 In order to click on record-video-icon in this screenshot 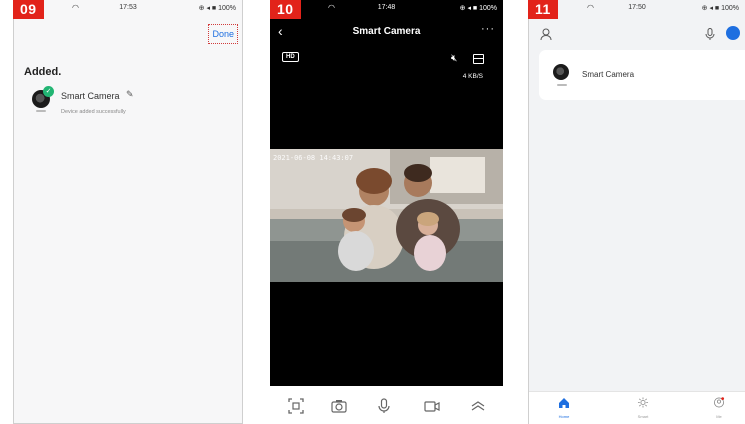, I will do `click(432, 406)`.